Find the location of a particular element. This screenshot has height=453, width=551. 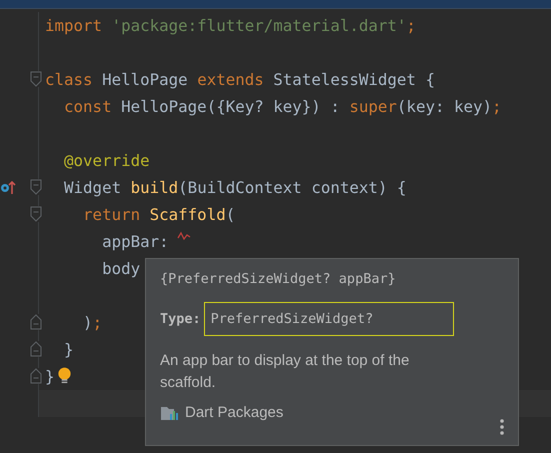

code-token: ( is located at coordinates (231, 214).